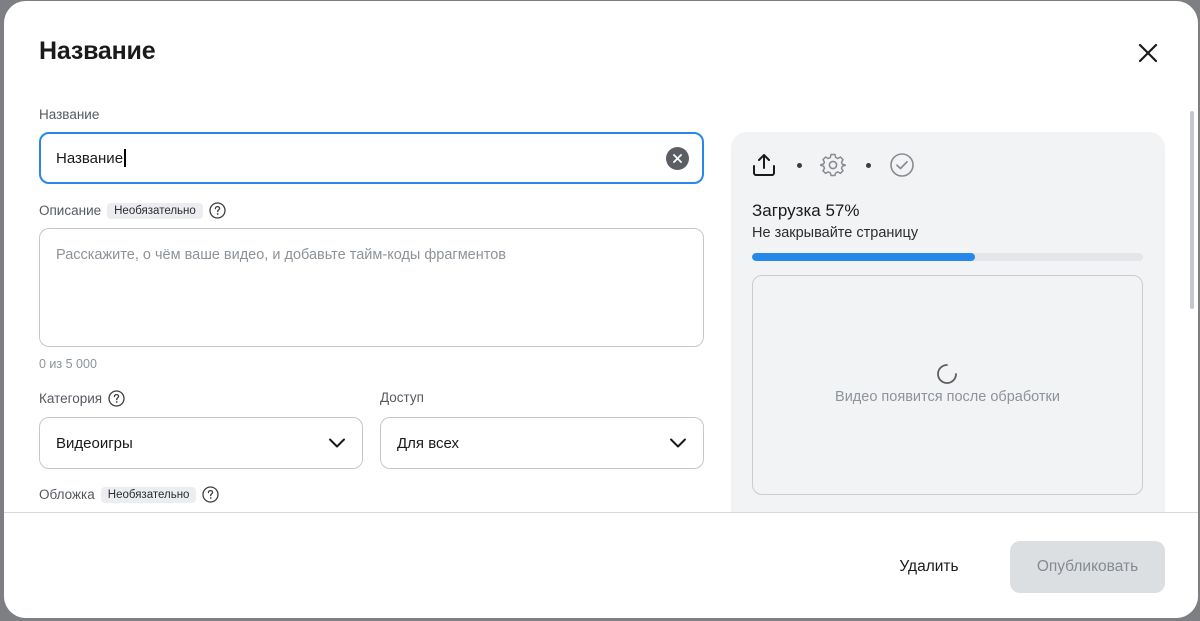  Describe the element at coordinates (542, 443) in the screenshot. I see `access-select: Для всех` at that location.